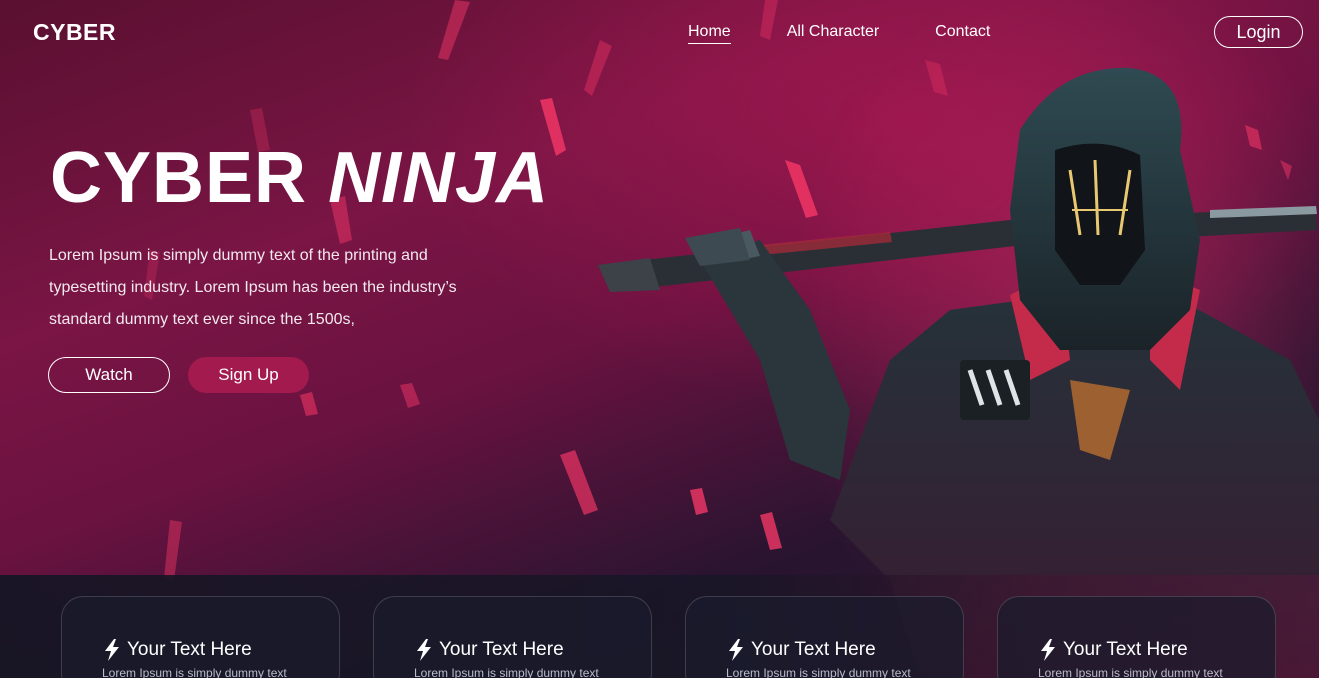  What do you see at coordinates (179, 178) in the screenshot?
I see `hero-title-part1: CYBER` at bounding box center [179, 178].